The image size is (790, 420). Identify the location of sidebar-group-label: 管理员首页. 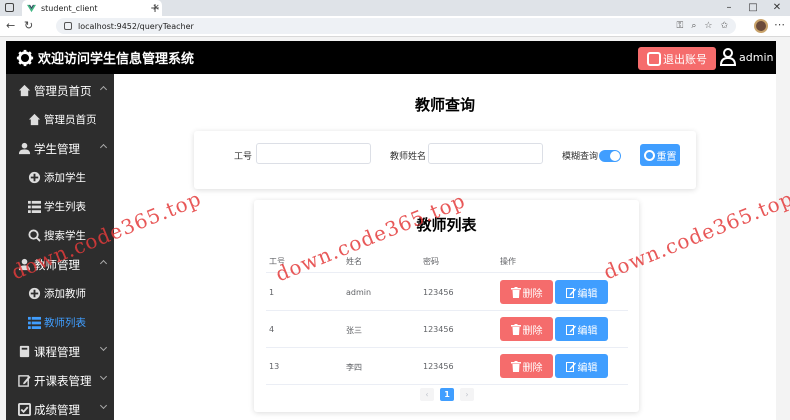
(63, 90).